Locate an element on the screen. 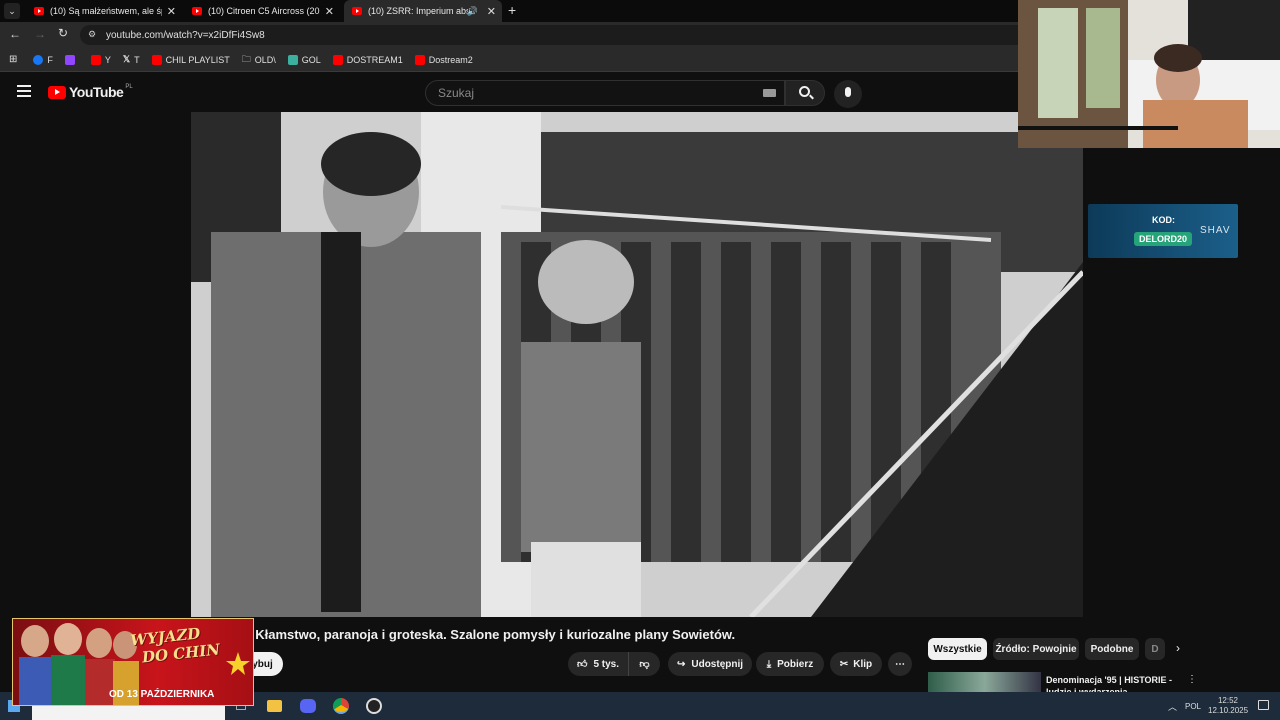  tray-chevron-icon: ︿ is located at coordinates (1172, 706).